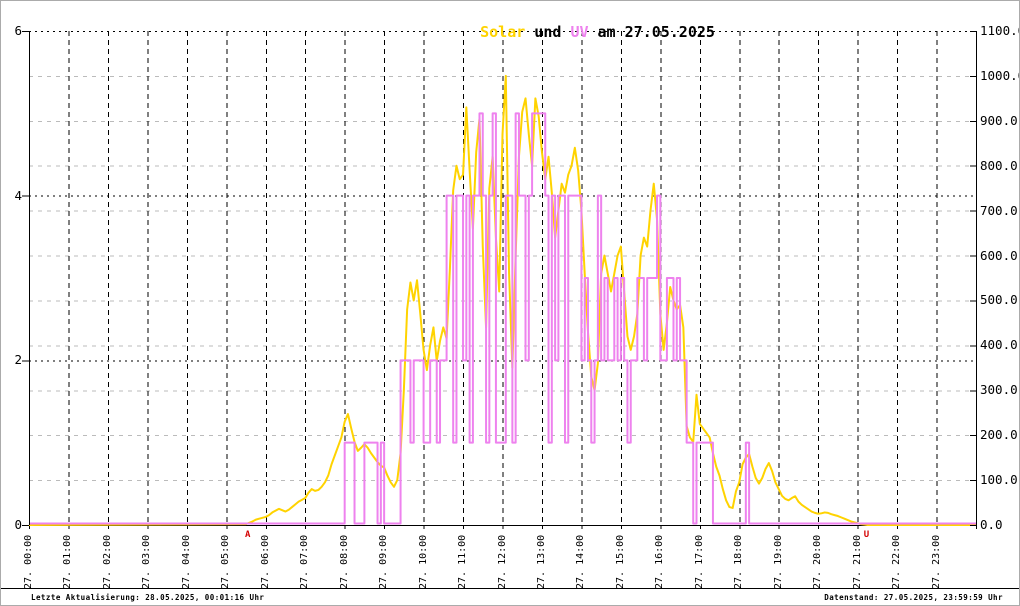  What do you see at coordinates (147, 561) in the screenshot?
I see `x-tick-label: 27. 03:00` at bounding box center [147, 561].